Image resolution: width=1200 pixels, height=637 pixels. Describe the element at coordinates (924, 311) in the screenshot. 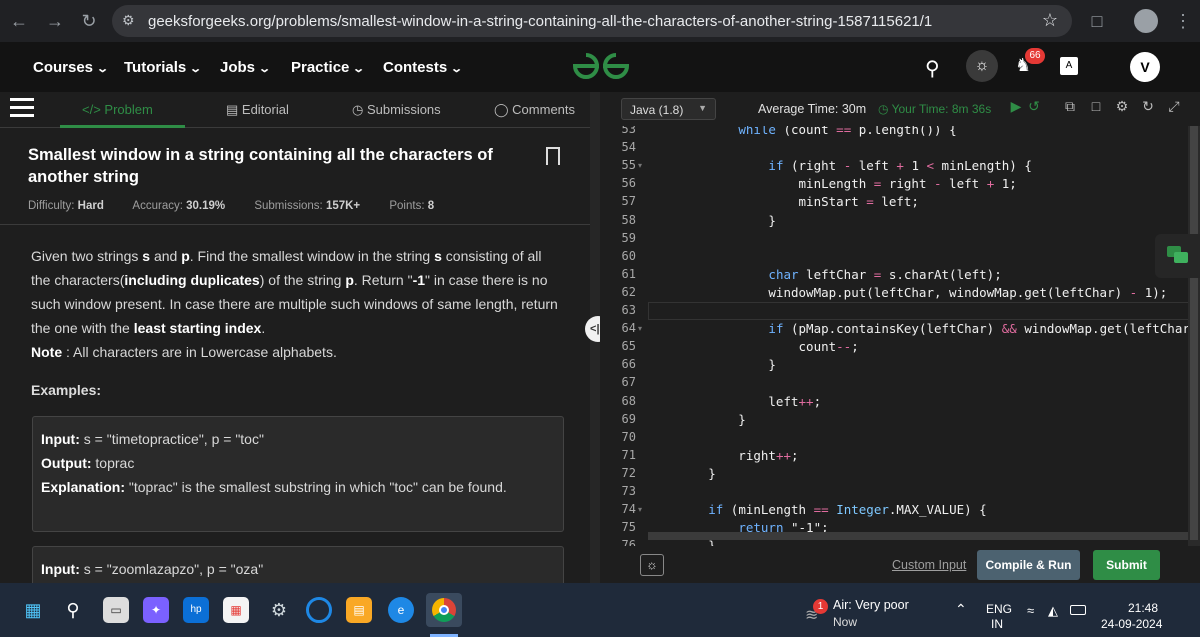

I see `current-line-highlight` at that location.